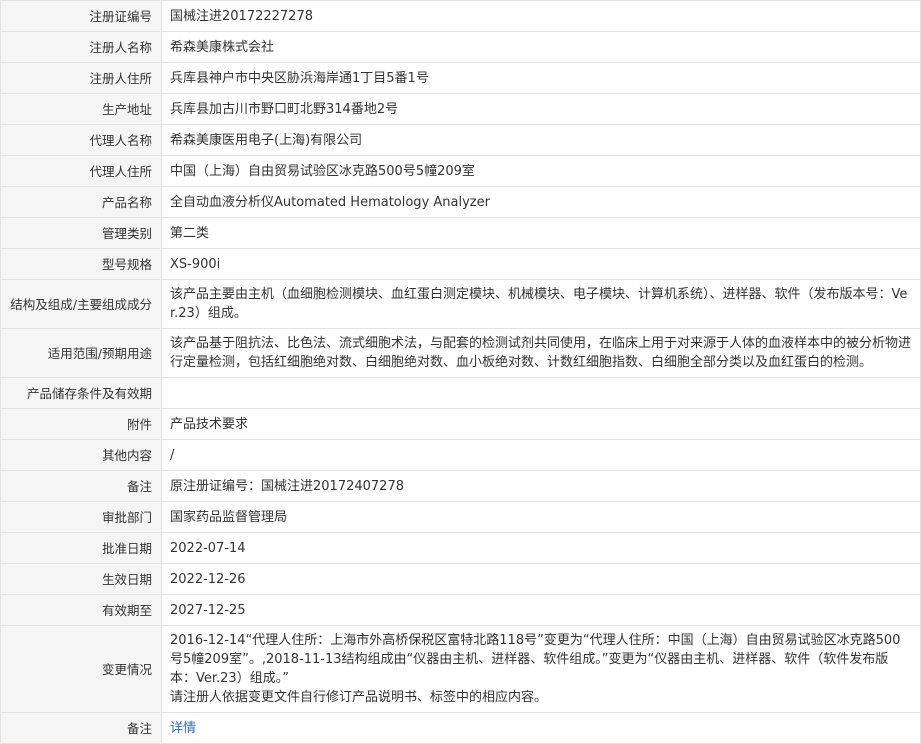 The width and height of the screenshot is (921, 744). Describe the element at coordinates (81, 140) in the screenshot. I see `label-agent-name: 代理人名称` at that location.